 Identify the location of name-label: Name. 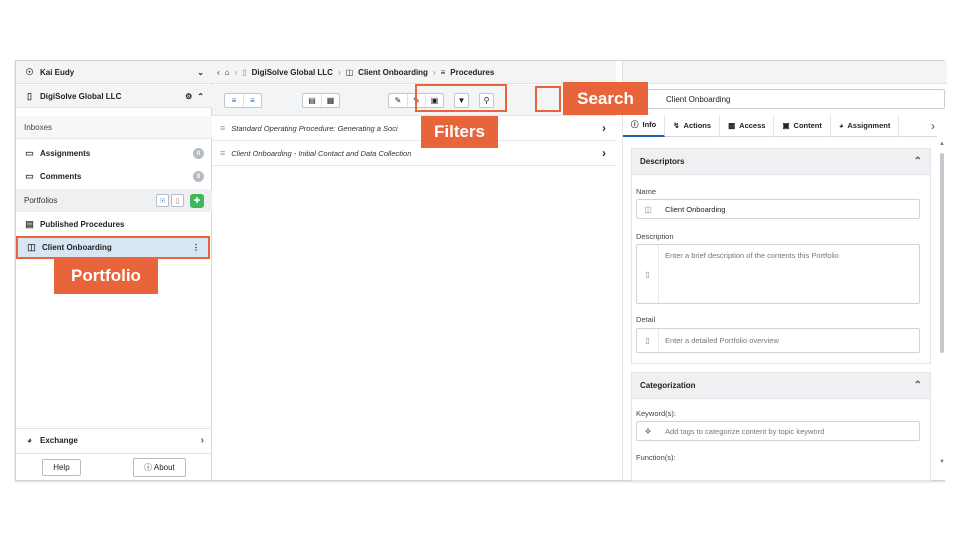
(646, 191).